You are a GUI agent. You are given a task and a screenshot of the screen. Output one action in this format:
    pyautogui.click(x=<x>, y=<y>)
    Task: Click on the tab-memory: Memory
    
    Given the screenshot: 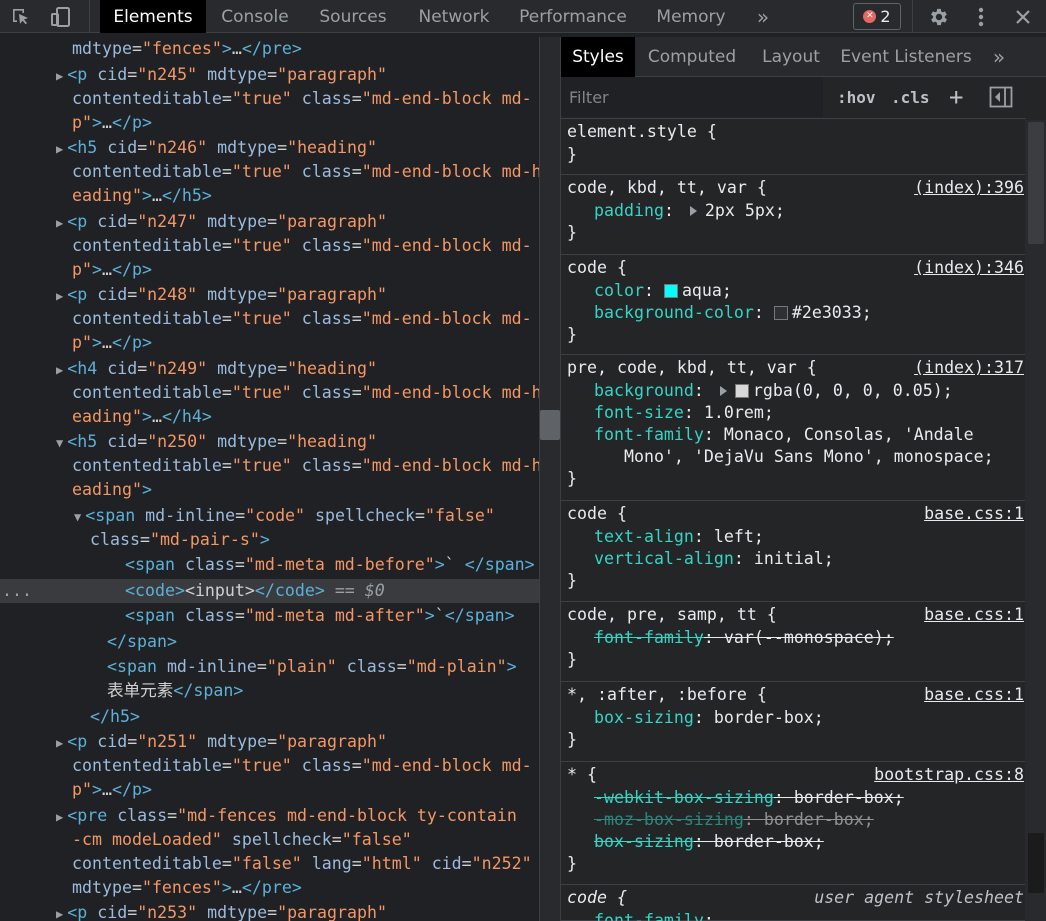 What is the action you would take?
    pyautogui.click(x=691, y=16)
    